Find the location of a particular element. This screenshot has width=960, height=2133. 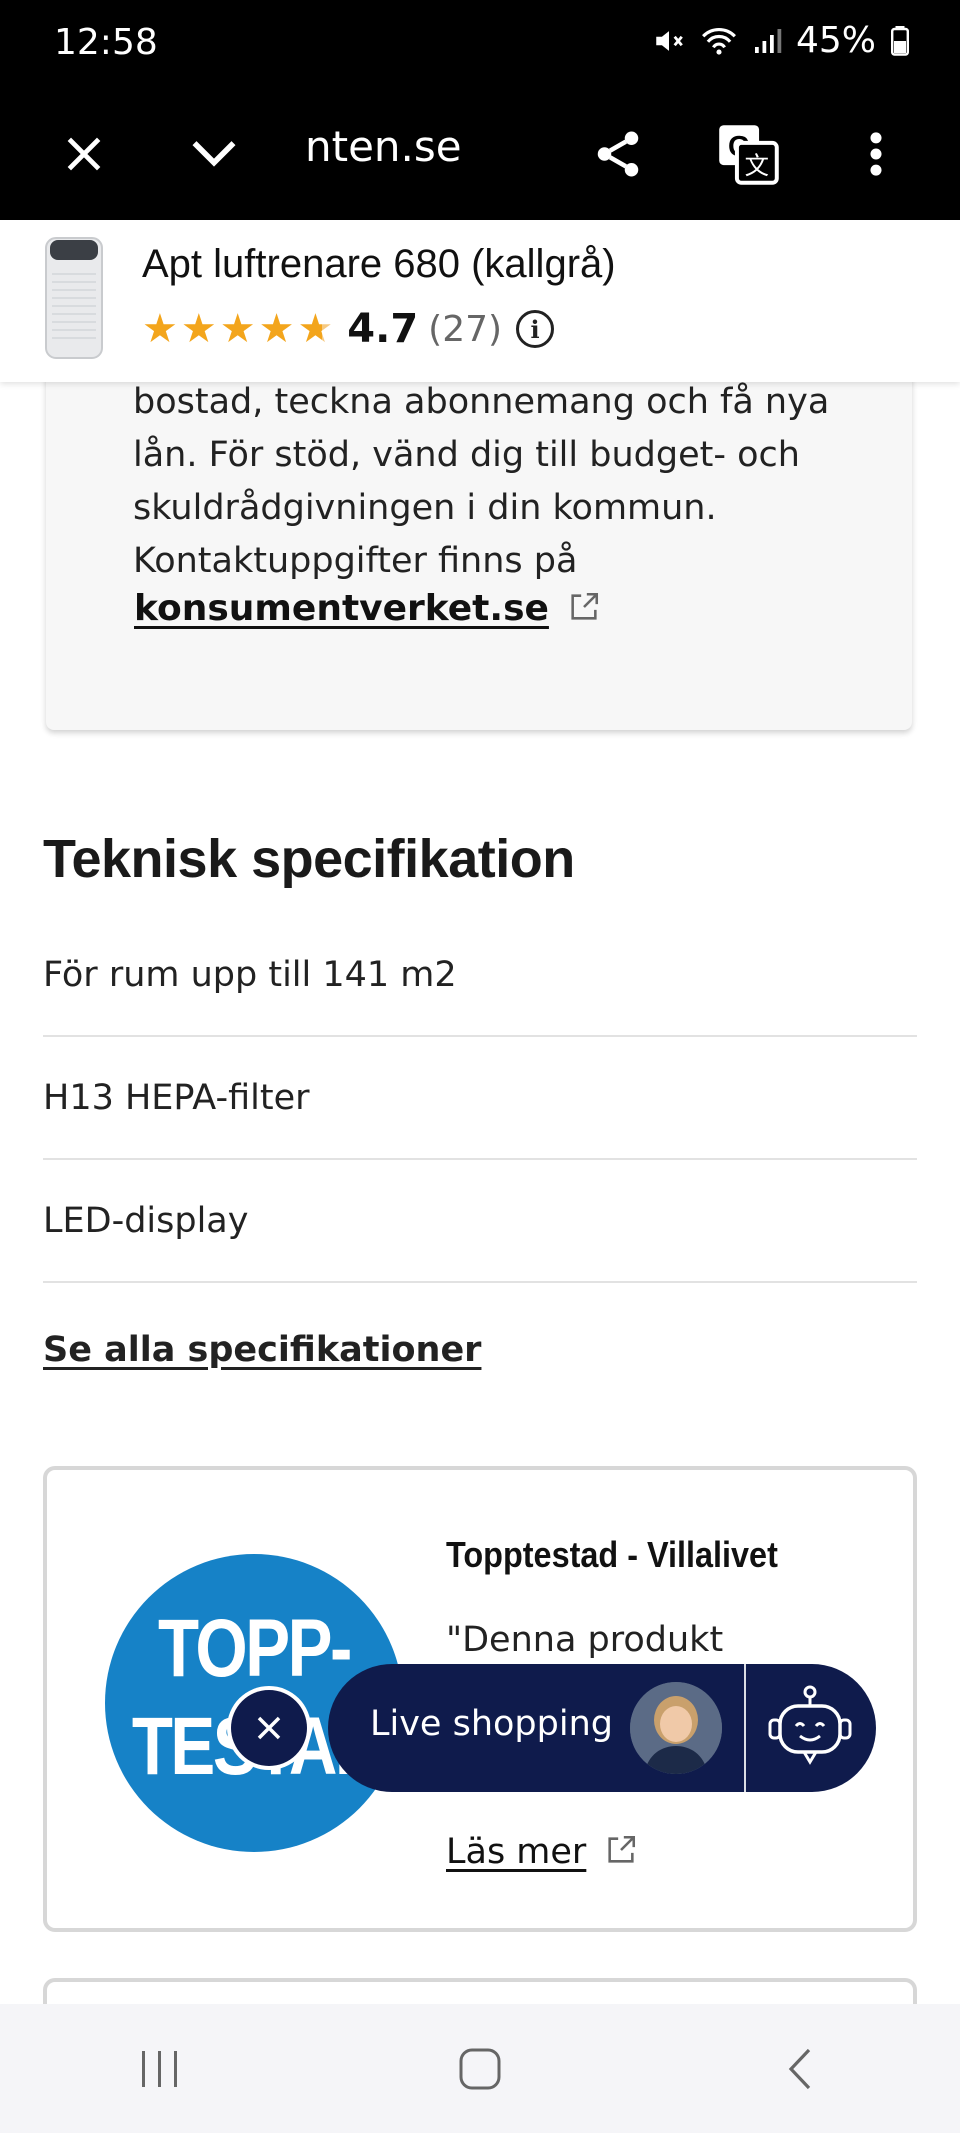

live-shopping-button: Live shopping is located at coordinates (602, 1728).